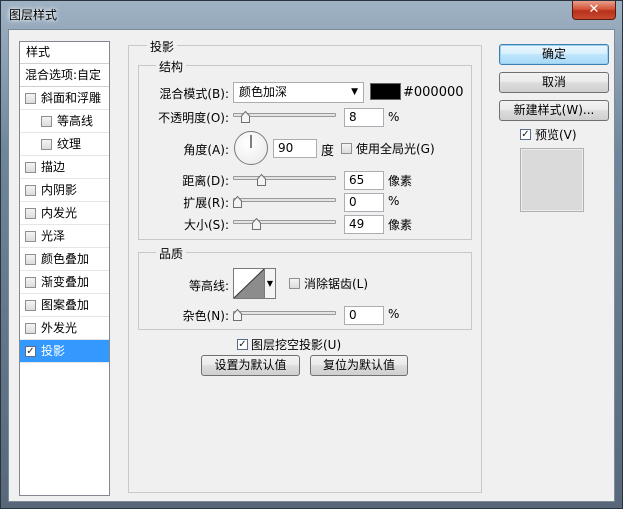 Image resolution: width=623 pixels, height=509 pixels. Describe the element at coordinates (59, 328) in the screenshot. I see `sidebar-item-label: 外发光` at that location.